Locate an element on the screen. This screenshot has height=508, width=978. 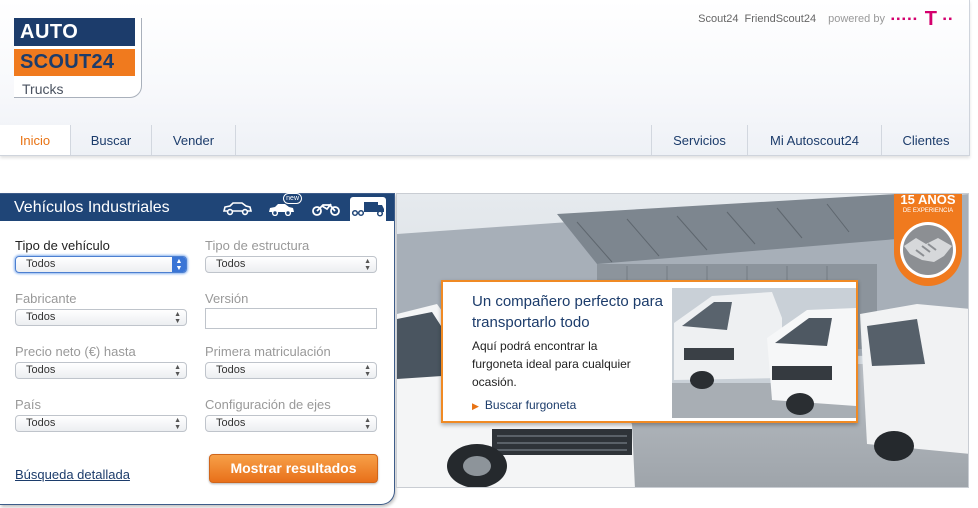
telekom-logo: T is located at coordinates (931, 19).